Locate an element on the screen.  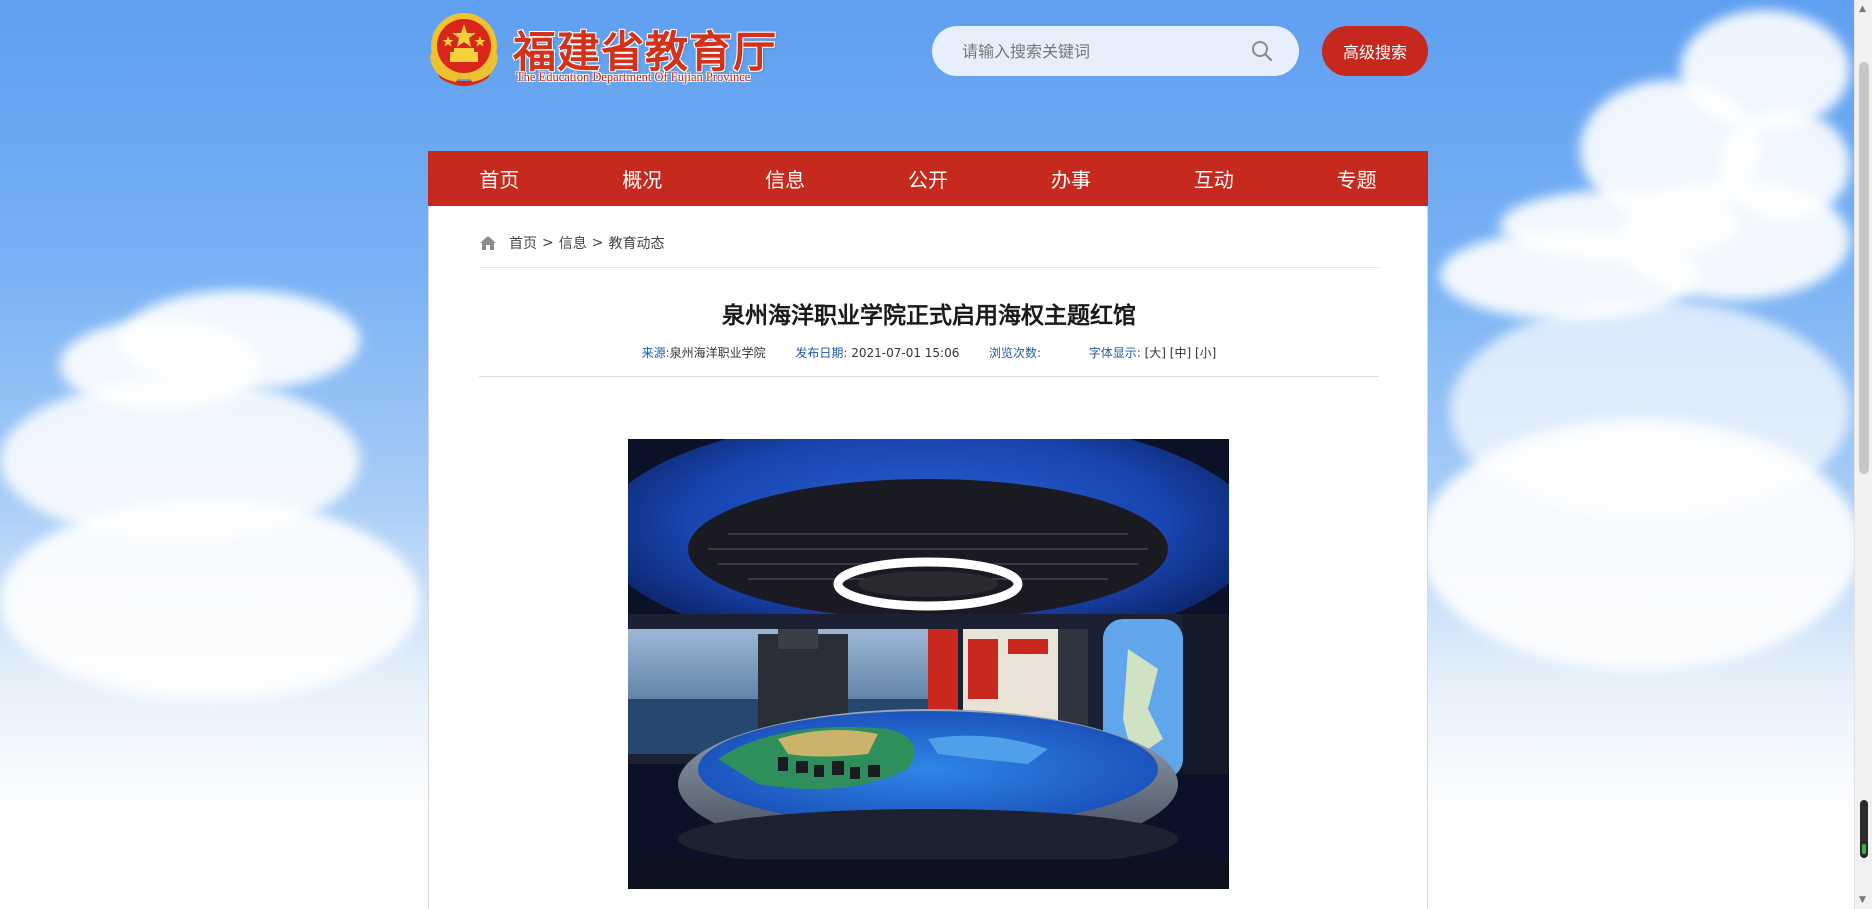
nav-item-info: 信息 is located at coordinates (785, 178).